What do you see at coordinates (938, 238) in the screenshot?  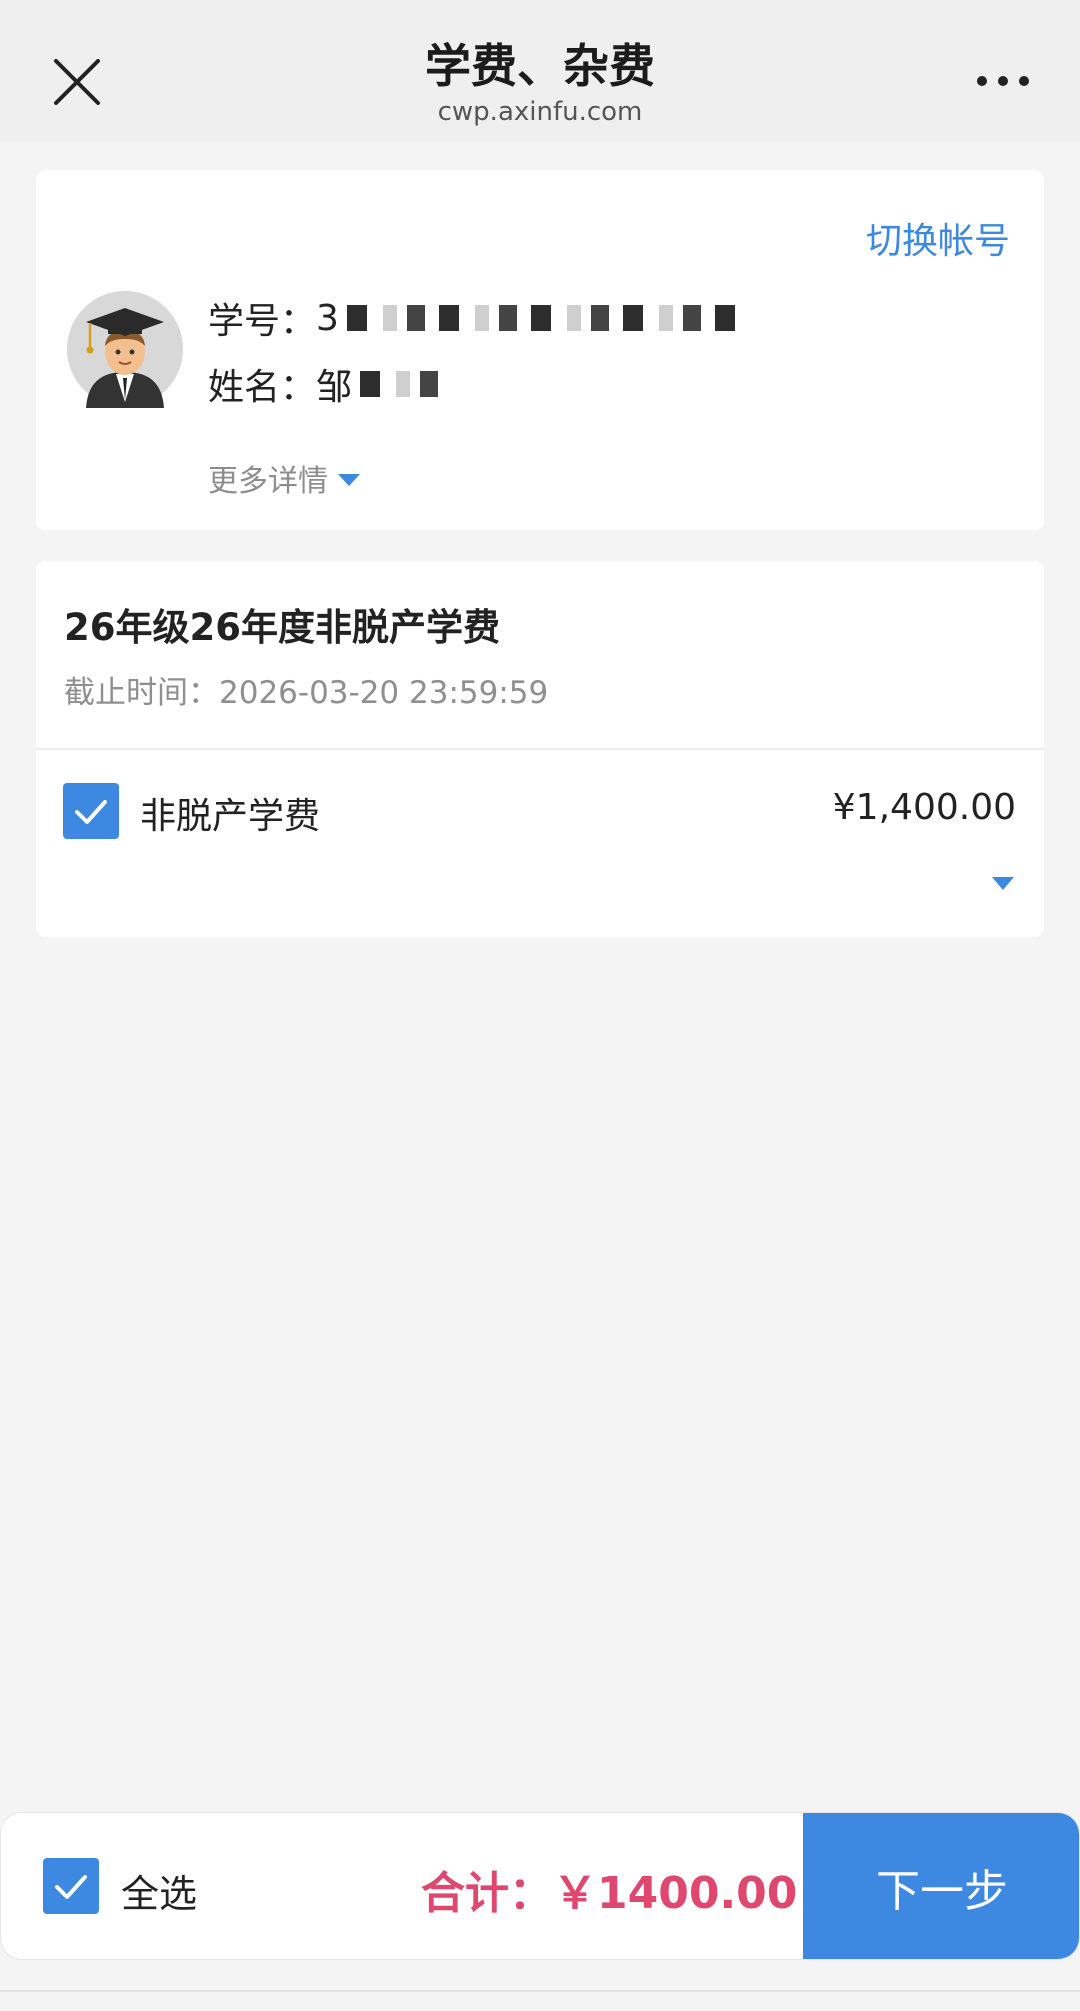 I see `switch-account-link: 切换帐号` at bounding box center [938, 238].